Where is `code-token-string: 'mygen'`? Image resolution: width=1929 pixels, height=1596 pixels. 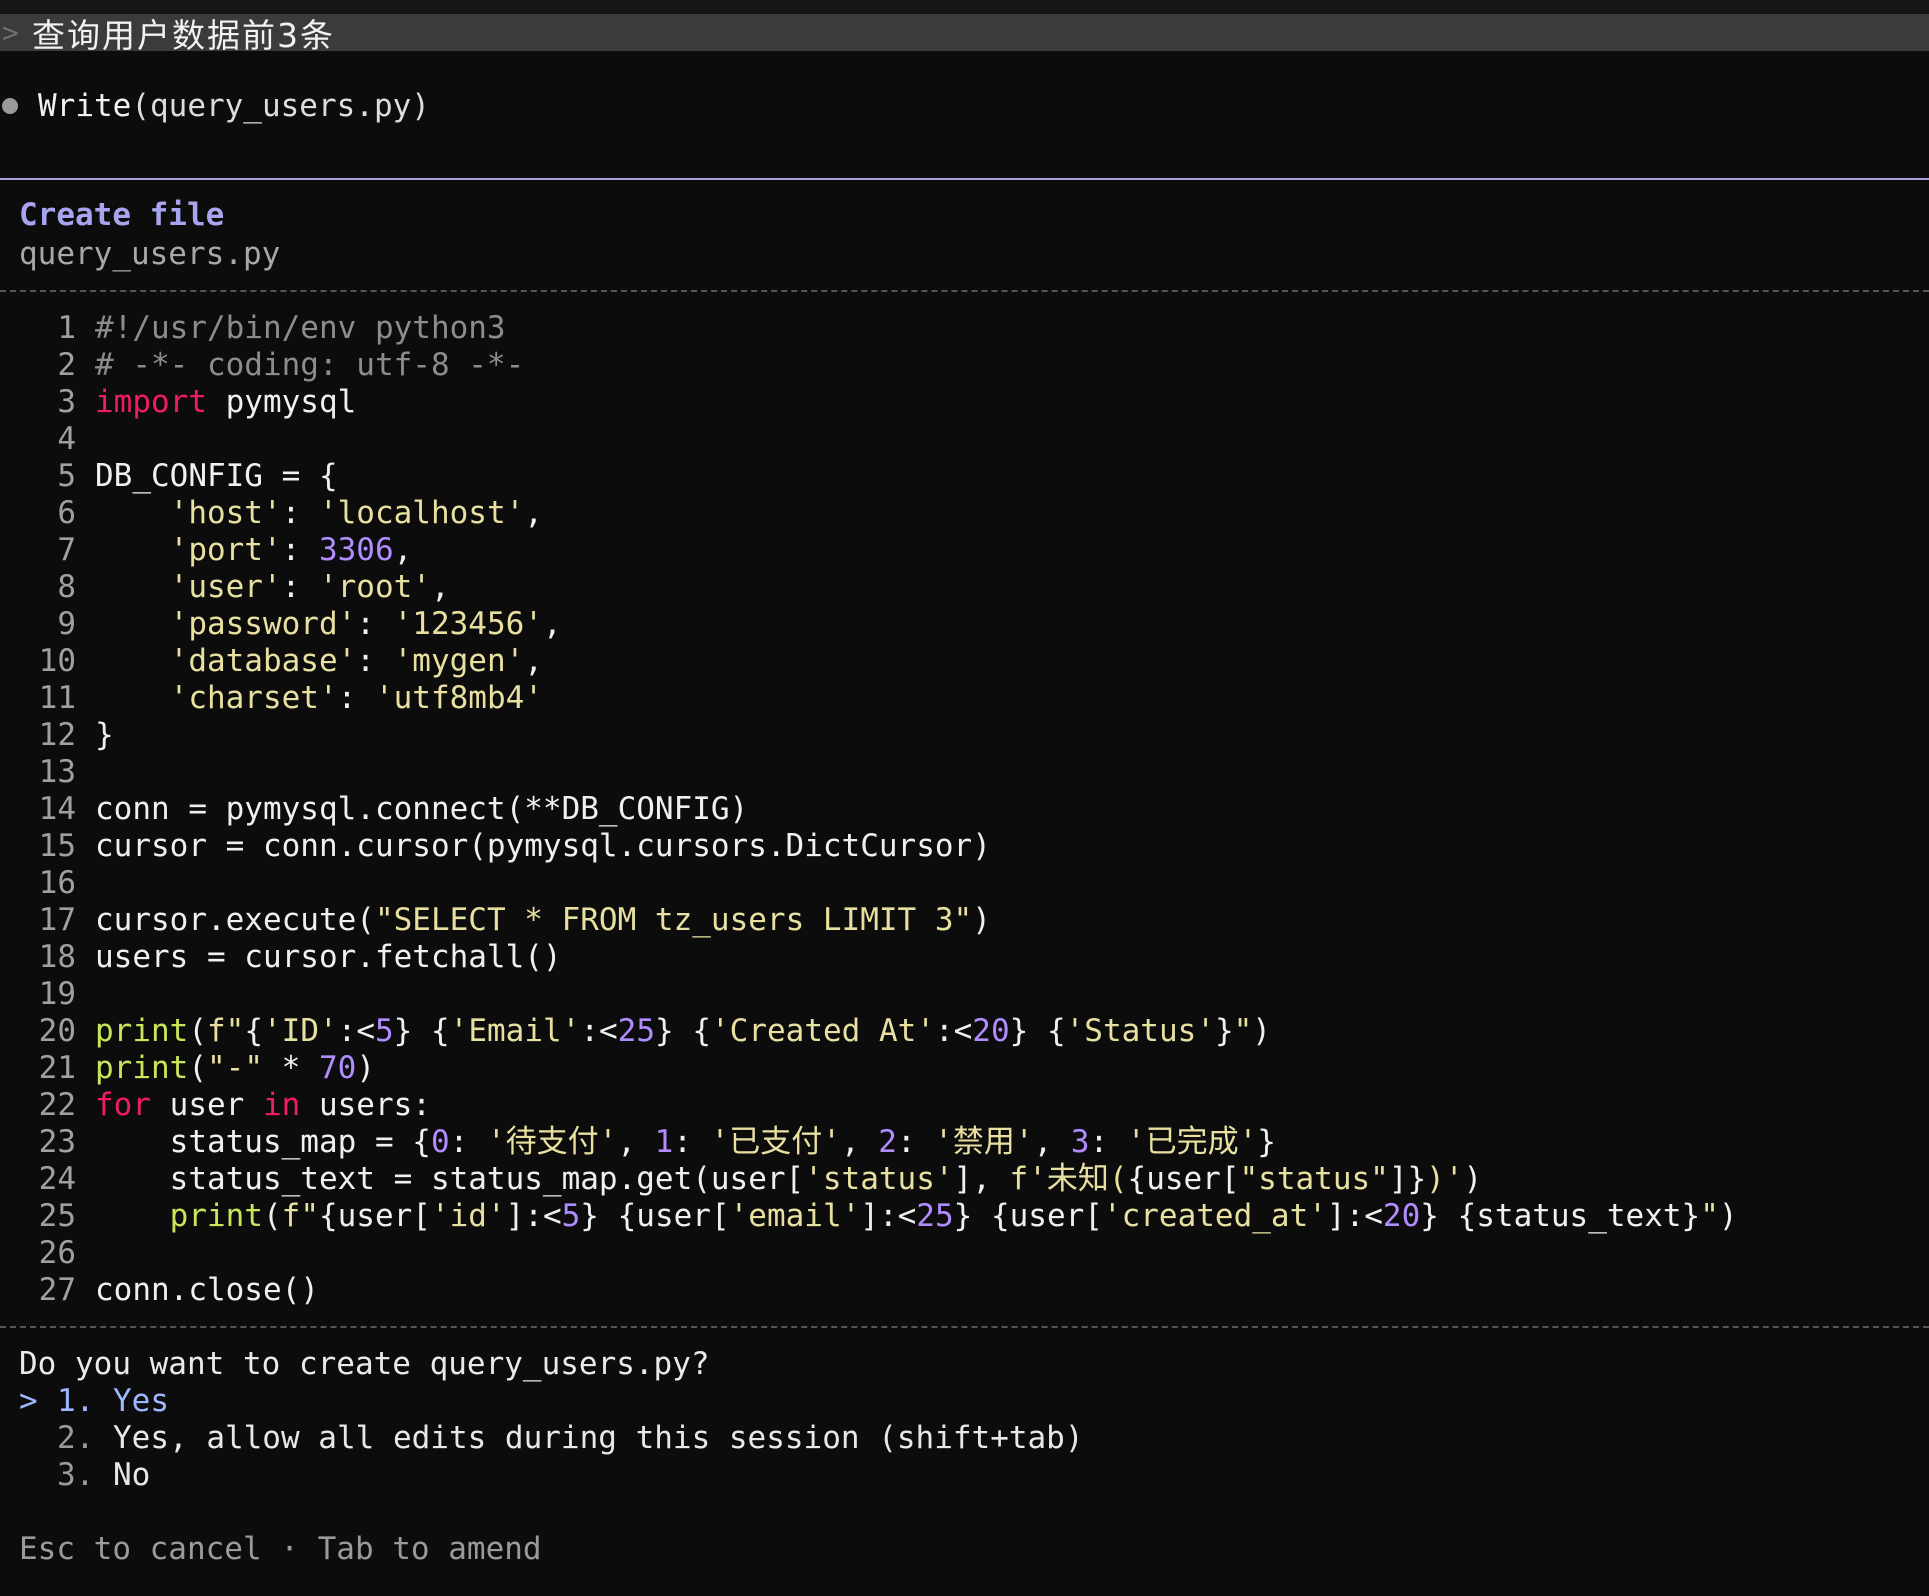 code-token-string: 'mygen' is located at coordinates (459, 661).